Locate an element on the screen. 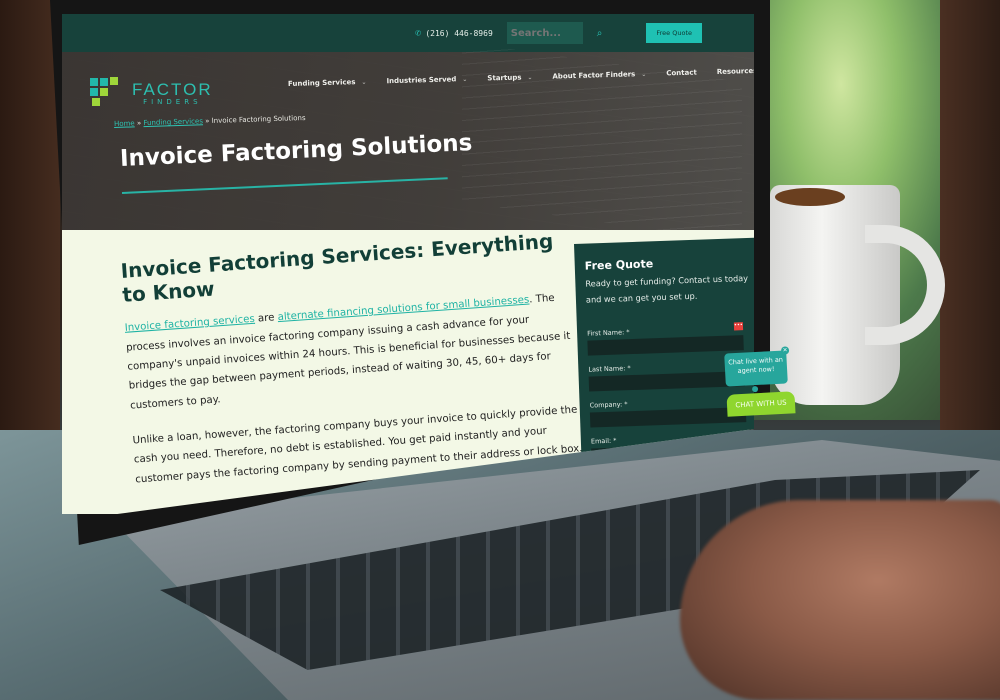  nav-industries-served: Industries Served ⌄ is located at coordinates (426, 80).